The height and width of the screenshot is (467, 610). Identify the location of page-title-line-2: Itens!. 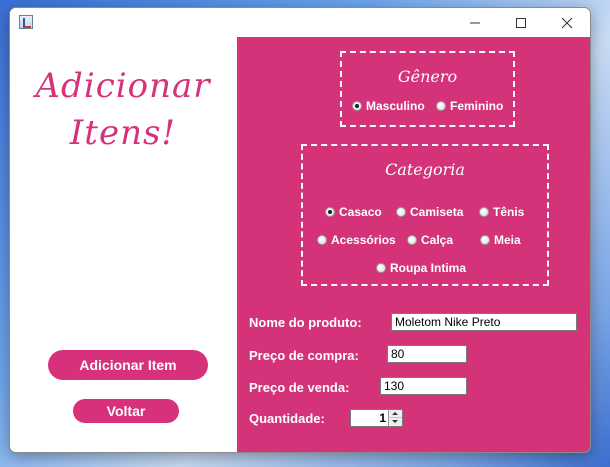
(123, 133).